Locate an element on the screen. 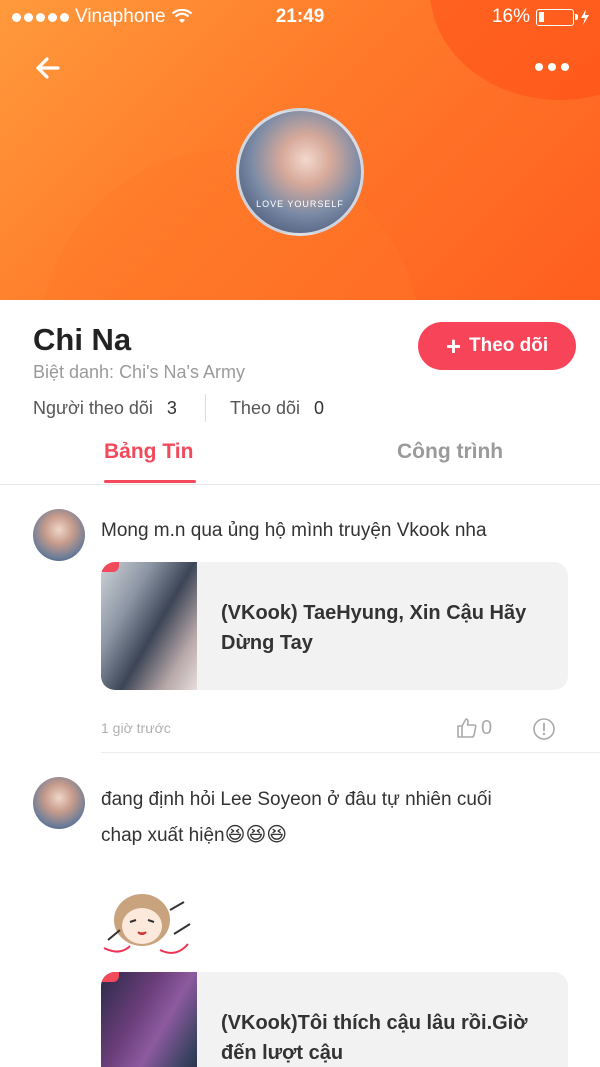 The image size is (600, 1067). status-bar: Vinaphone 21:49 16% is located at coordinates (300, 17).